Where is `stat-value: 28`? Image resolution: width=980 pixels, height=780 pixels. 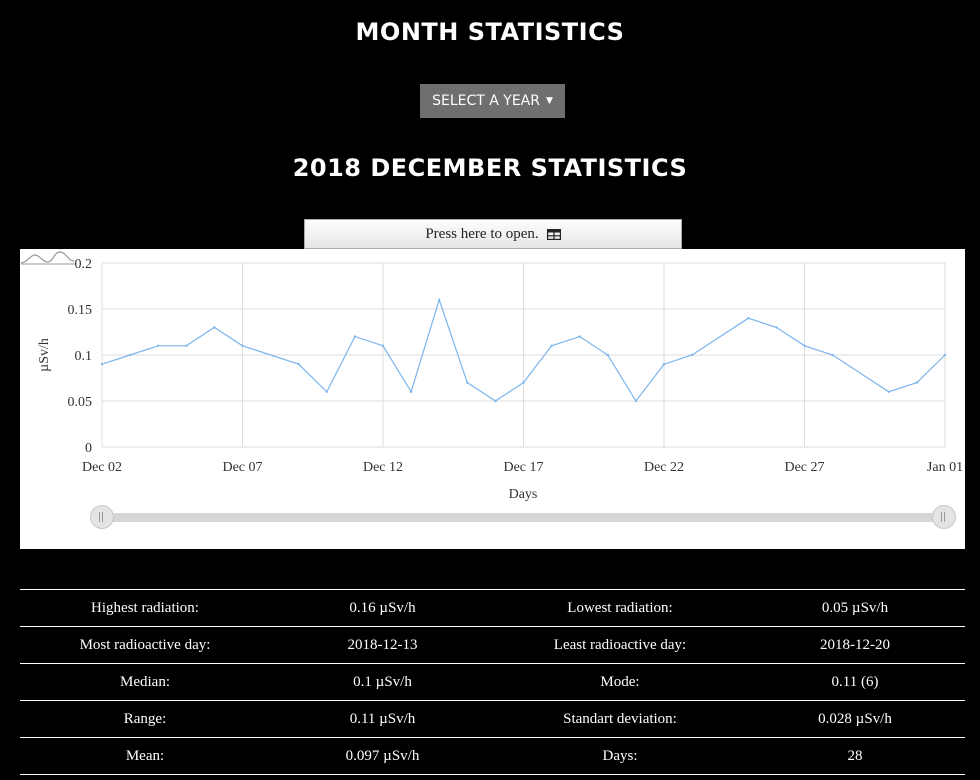 stat-value: 28 is located at coordinates (855, 756).